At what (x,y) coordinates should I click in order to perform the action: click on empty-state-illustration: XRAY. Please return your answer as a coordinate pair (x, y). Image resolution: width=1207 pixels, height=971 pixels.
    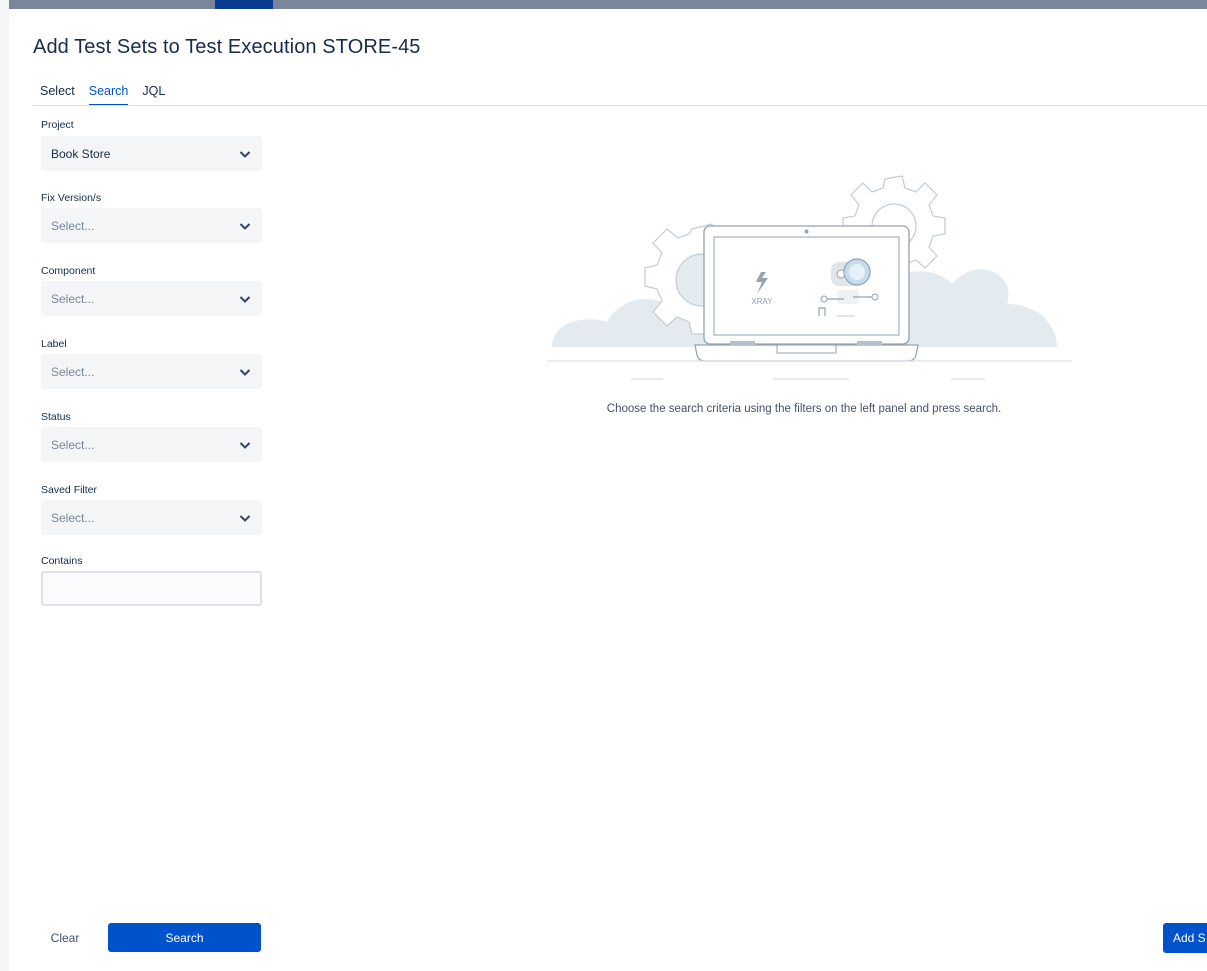
    Looking at the image, I should click on (809, 277).